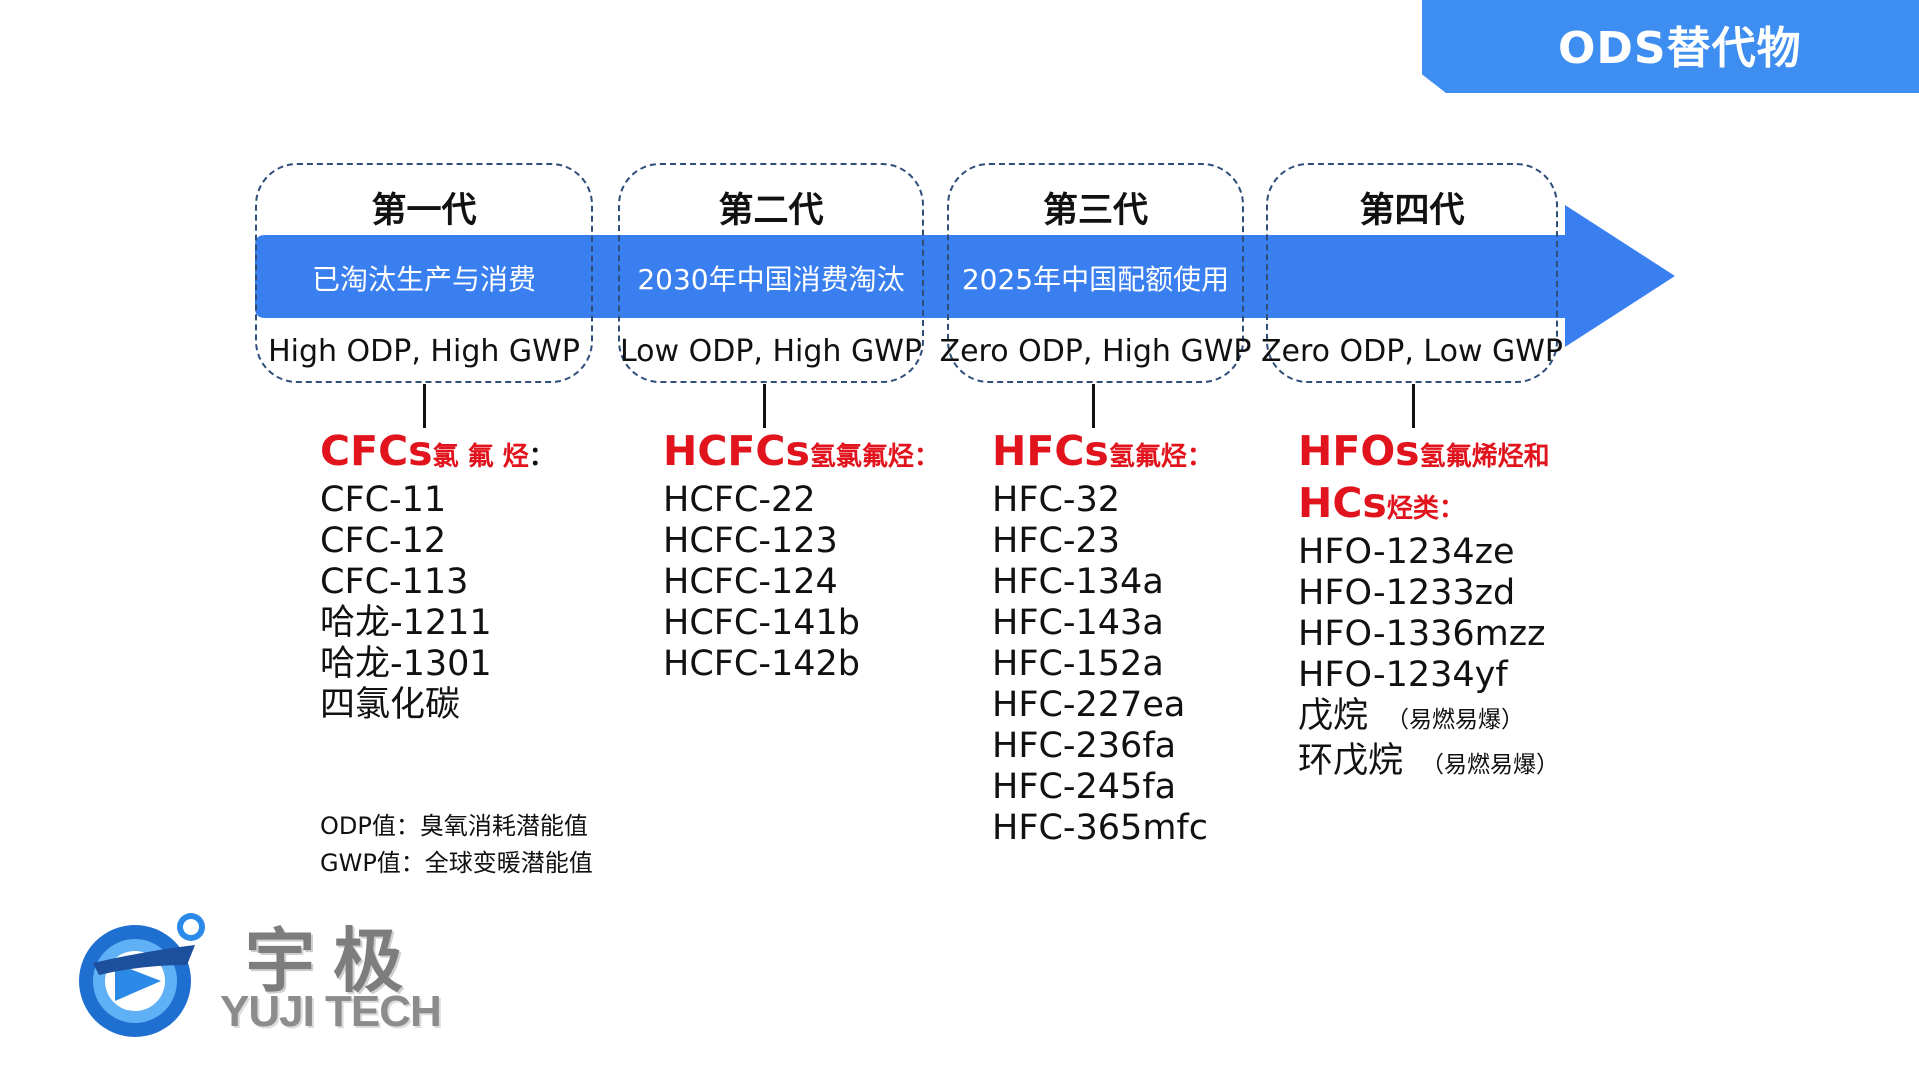 The width and height of the screenshot is (1919, 1080). Describe the element at coordinates (1056, 541) in the screenshot. I see `list-item: HFC-23` at that location.